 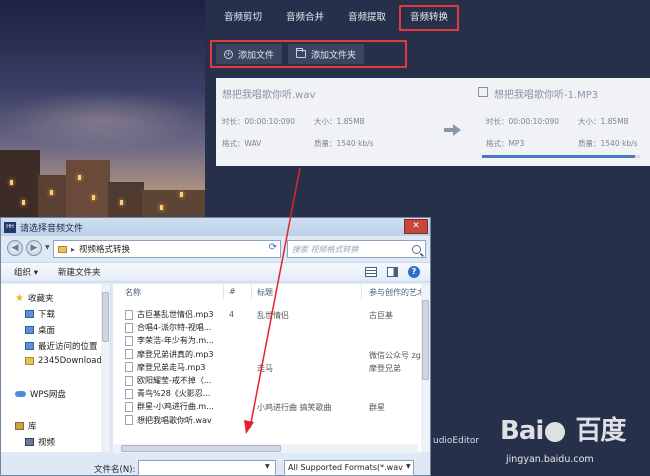 I want to click on file-list-scrollbar, so click(x=425, y=368).